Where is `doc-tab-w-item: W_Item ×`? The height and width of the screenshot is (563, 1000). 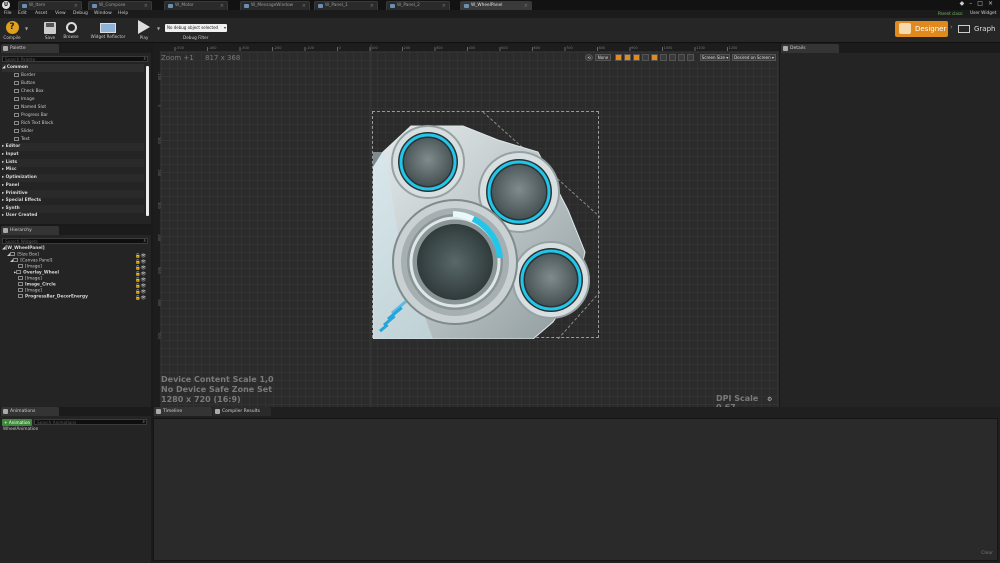
doc-tab-w-item: W_Item × is located at coordinates (50, 5).